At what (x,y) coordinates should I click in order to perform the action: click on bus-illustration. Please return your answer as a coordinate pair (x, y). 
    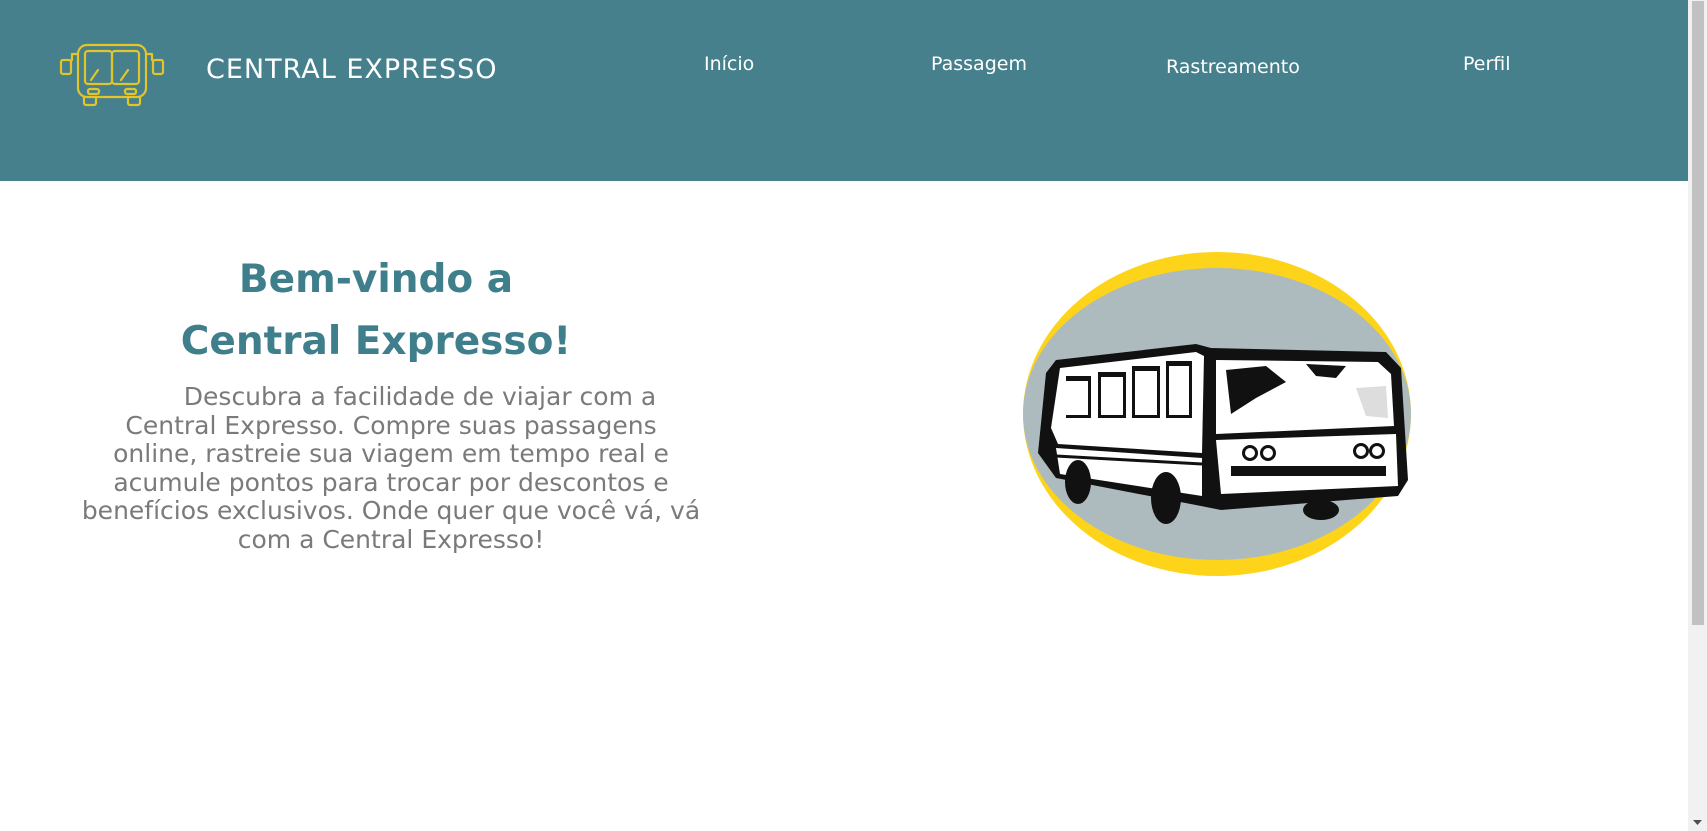
    Looking at the image, I should click on (1217, 414).